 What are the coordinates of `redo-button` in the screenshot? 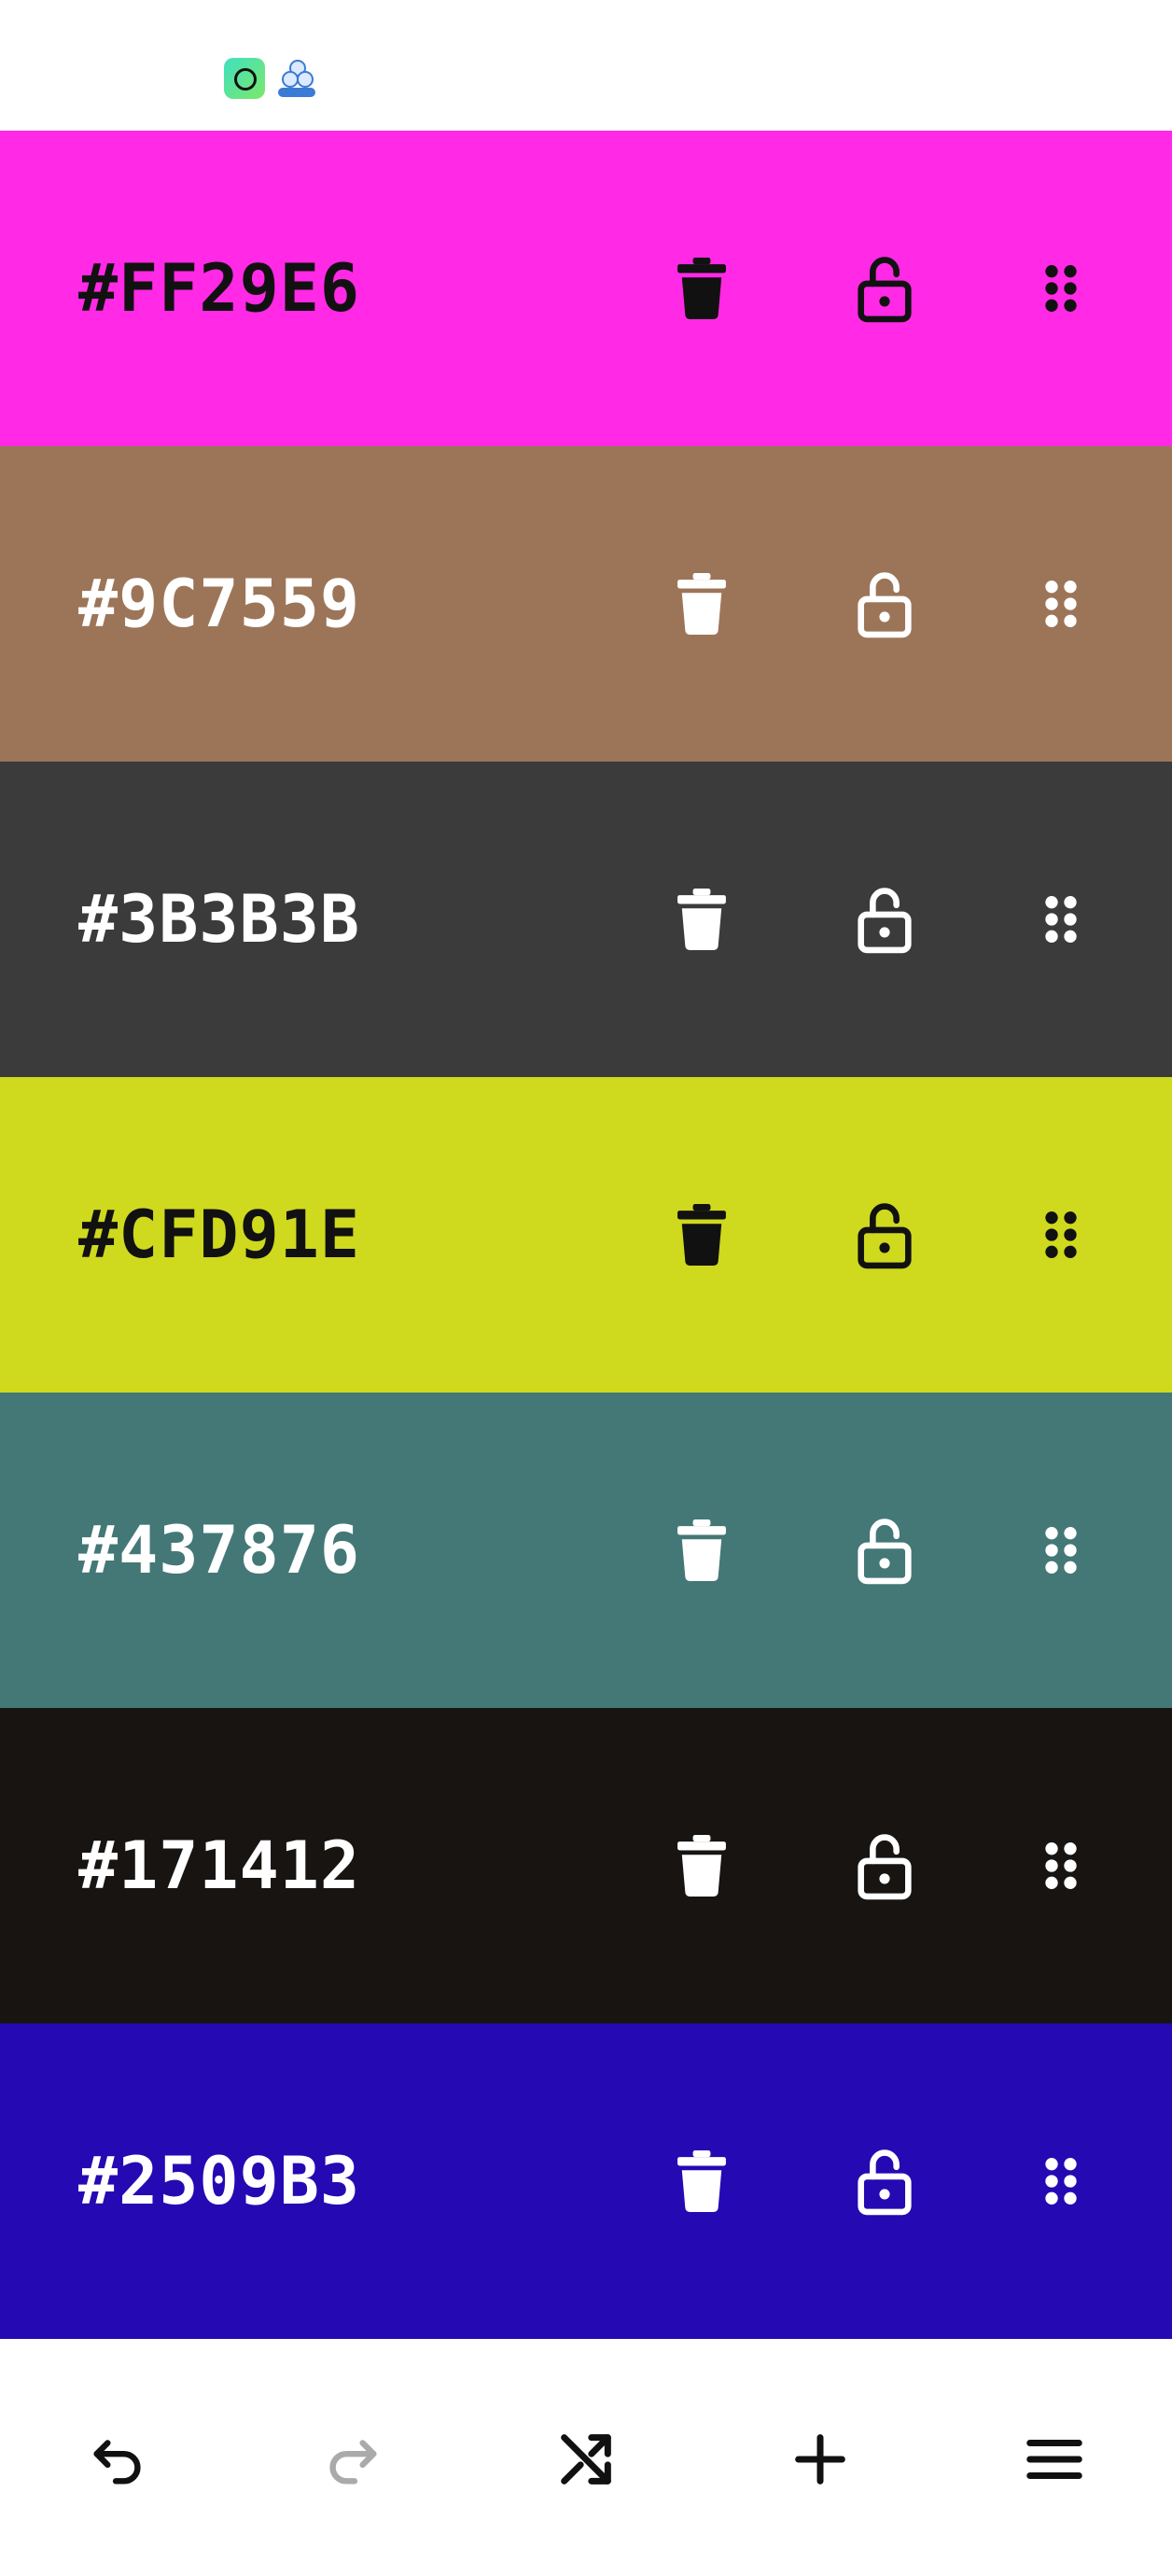 It's located at (351, 2459).